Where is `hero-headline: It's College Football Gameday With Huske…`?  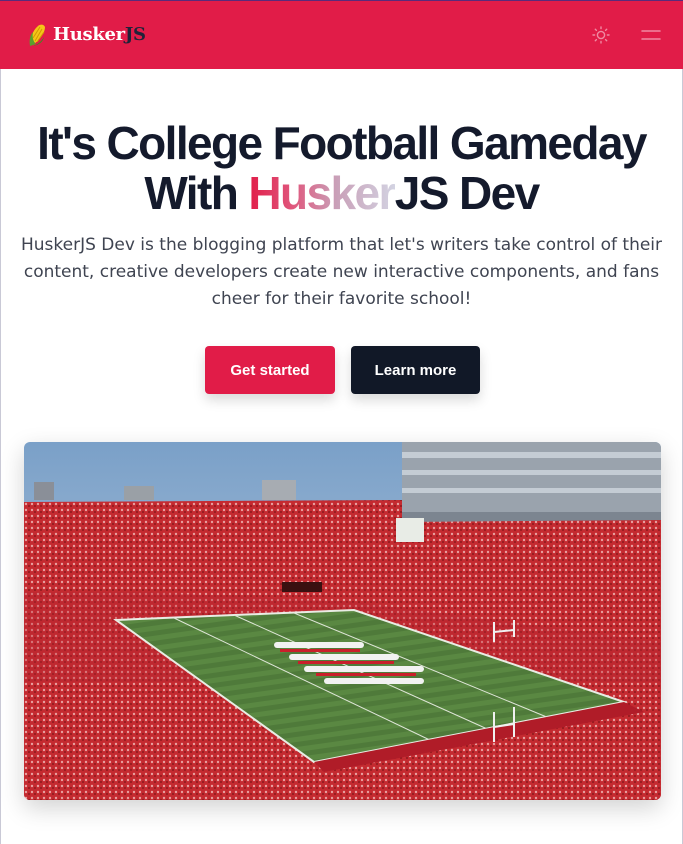 hero-headline: It's College Football Gameday With Huske… is located at coordinates (341, 168).